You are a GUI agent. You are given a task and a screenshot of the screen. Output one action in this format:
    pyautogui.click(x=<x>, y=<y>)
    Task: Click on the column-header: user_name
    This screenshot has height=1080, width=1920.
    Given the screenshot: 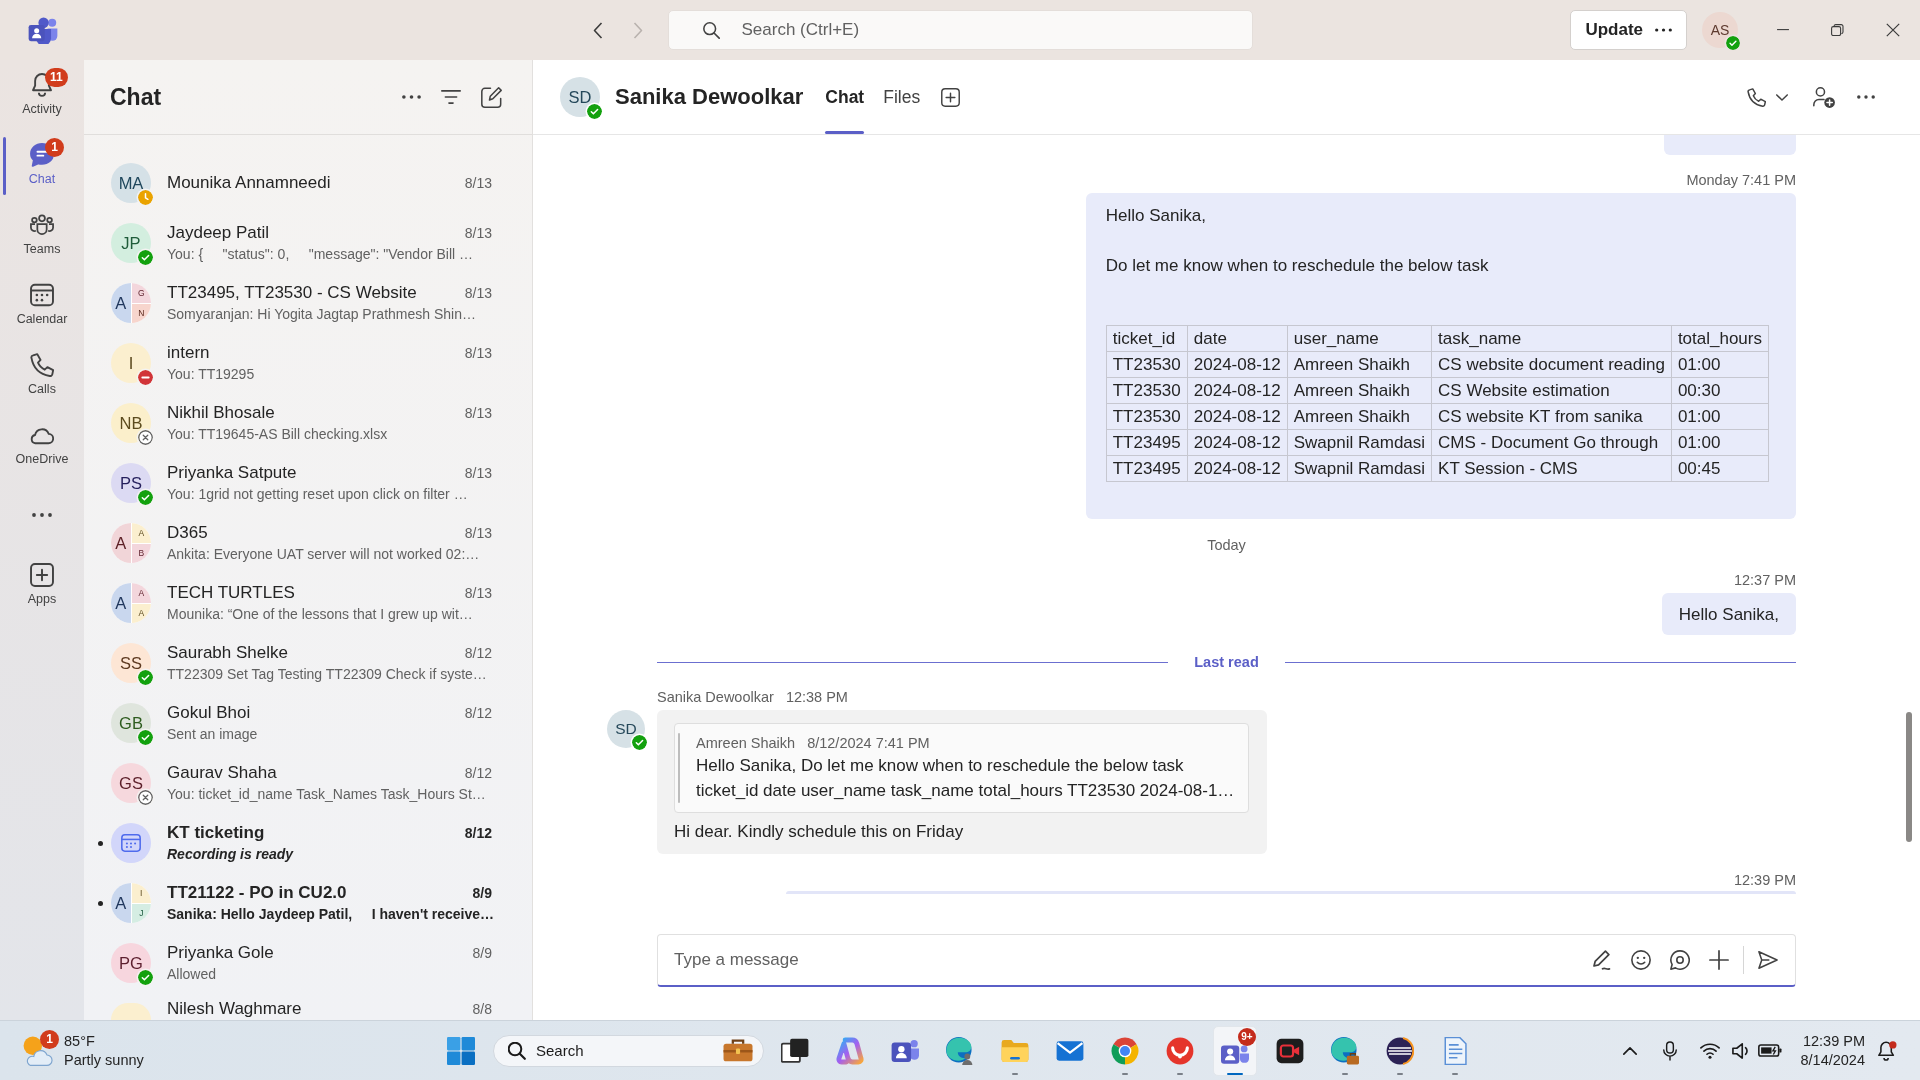 What is the action you would take?
    pyautogui.click(x=1359, y=338)
    